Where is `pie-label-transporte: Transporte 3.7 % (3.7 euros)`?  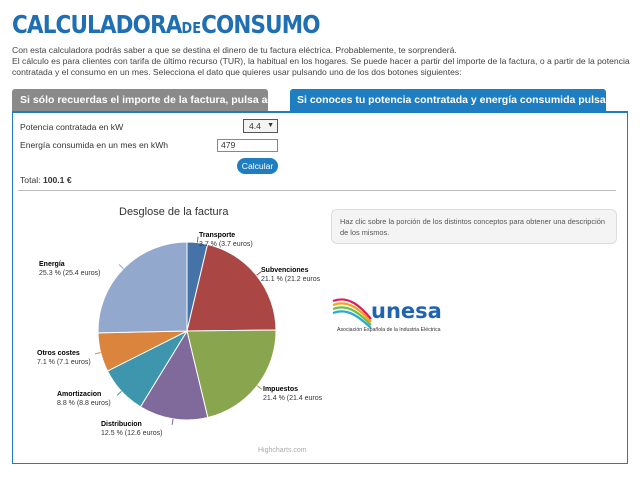 pie-label-transporte: Transporte 3.7 % (3.7 euros) is located at coordinates (226, 240).